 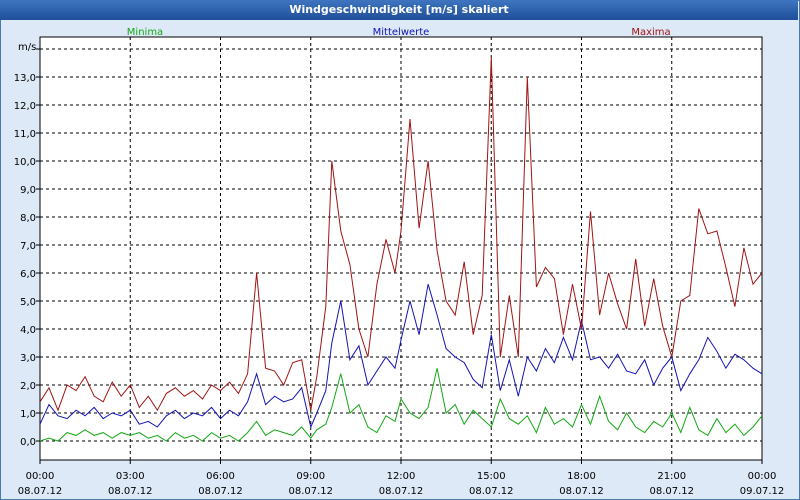 What do you see at coordinates (28, 302) in the screenshot?
I see `y-tick-label: 5,0` at bounding box center [28, 302].